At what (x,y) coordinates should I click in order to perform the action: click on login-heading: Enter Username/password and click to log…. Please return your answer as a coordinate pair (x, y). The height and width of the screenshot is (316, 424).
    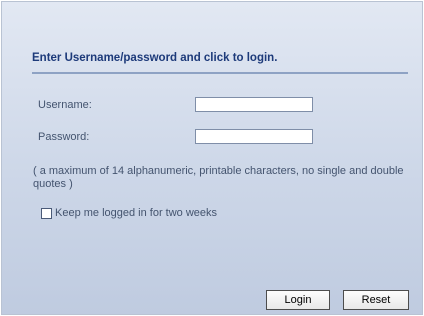
    Looking at the image, I should click on (155, 58).